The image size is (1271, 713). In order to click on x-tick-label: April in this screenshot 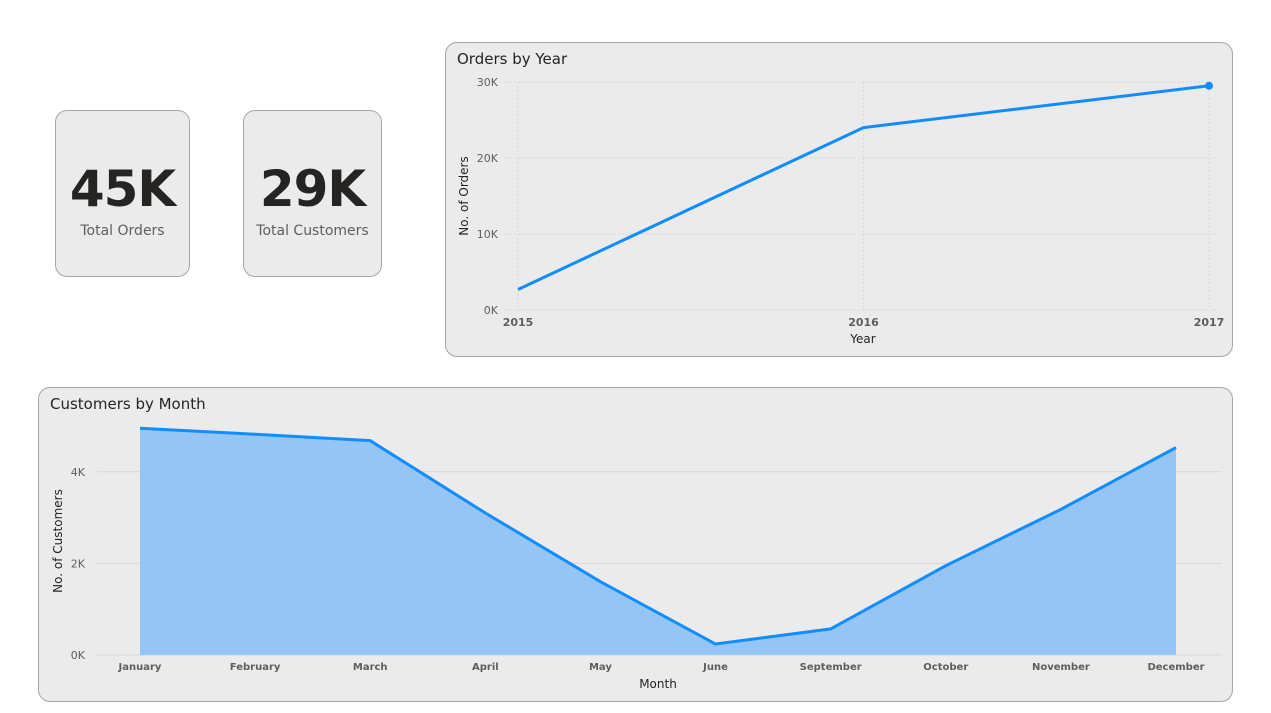, I will do `click(485, 667)`.